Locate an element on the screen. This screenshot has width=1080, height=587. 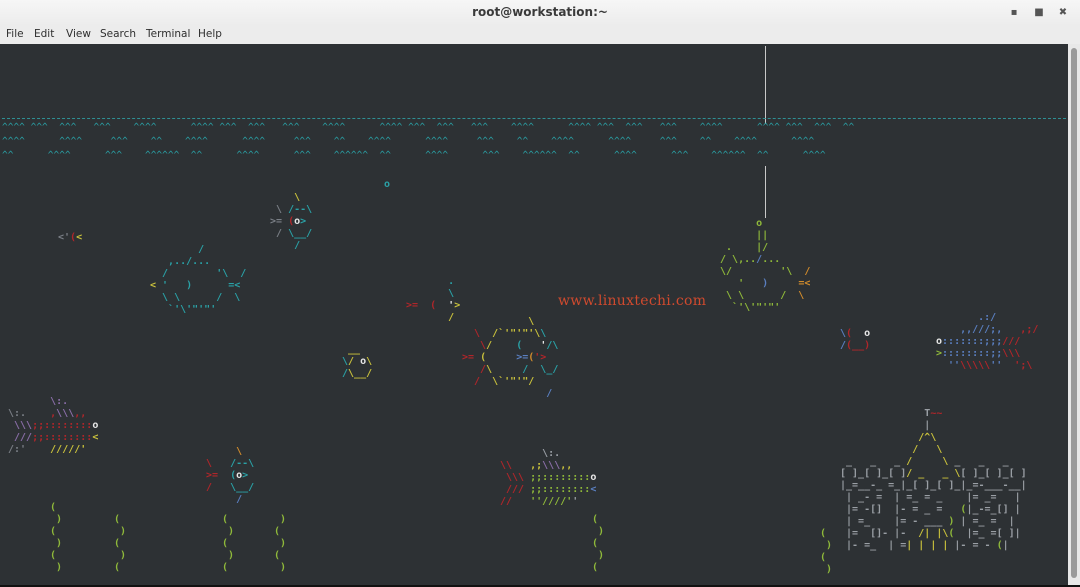
menu-bar: File Edit View Search Terminal Help is located at coordinates (540, 35).